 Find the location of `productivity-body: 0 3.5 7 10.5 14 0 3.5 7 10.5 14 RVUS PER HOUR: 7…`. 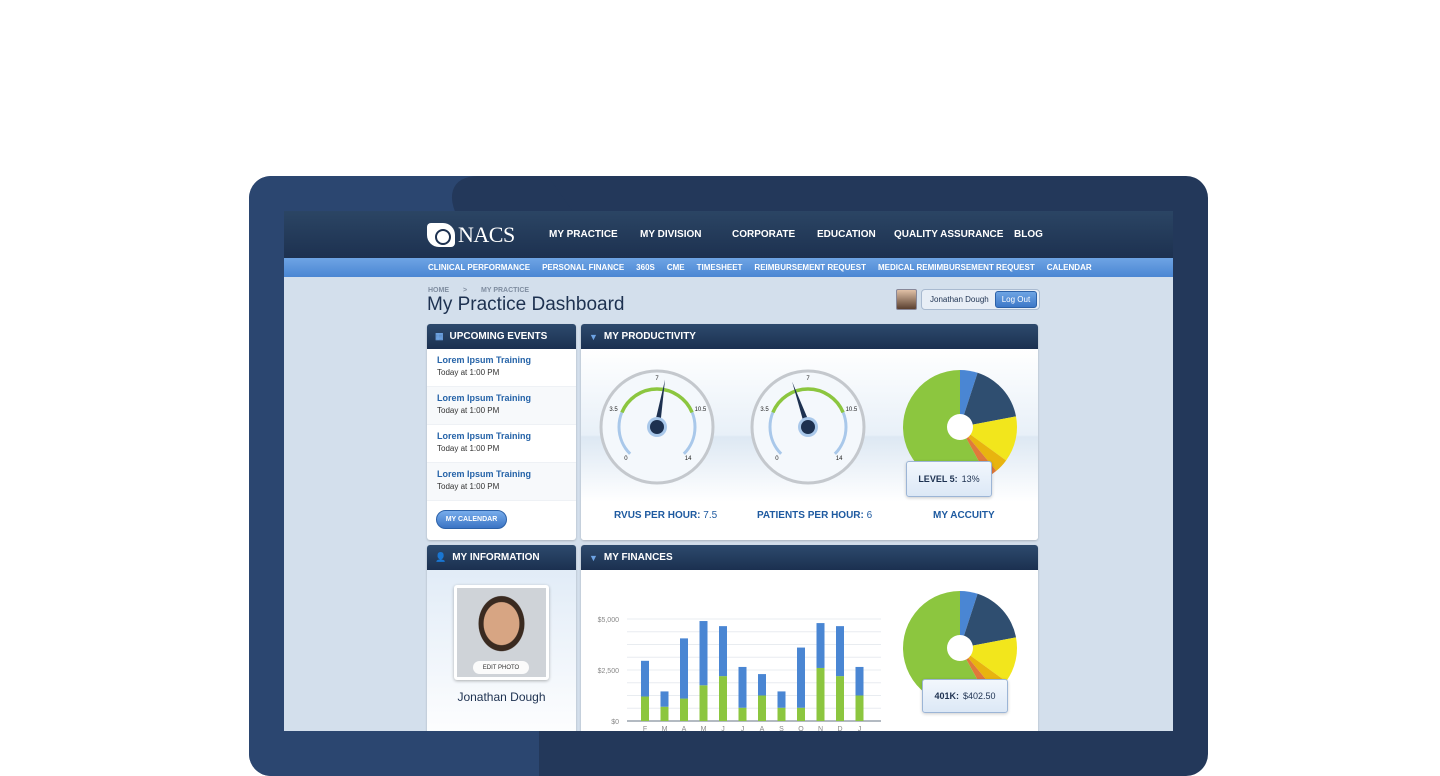

productivity-body: 0 3.5 7 10.5 14 0 3.5 7 10.5 14 RVUS PER HOUR: 7… is located at coordinates (809, 444).